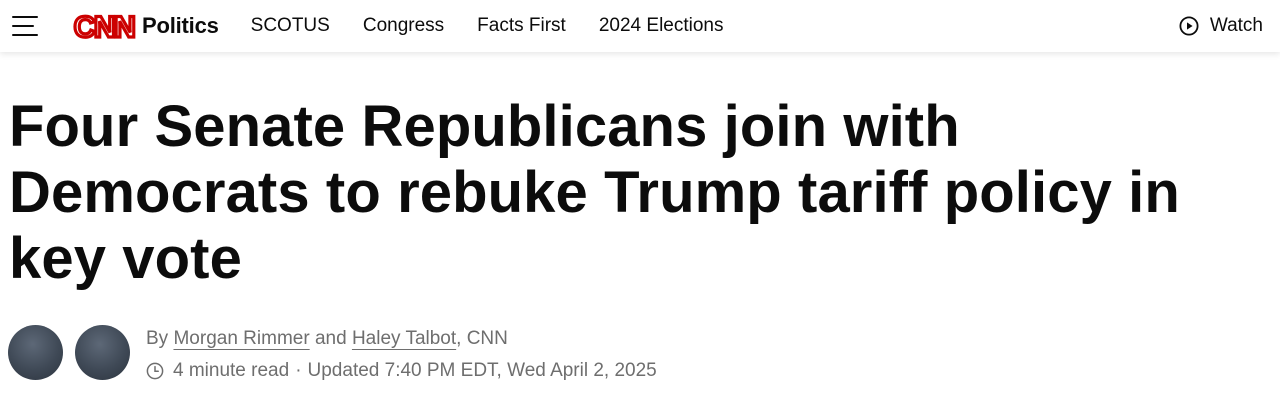 The width and height of the screenshot is (1280, 404). Describe the element at coordinates (661, 26) in the screenshot. I see `nav-link-2024-elections: 2024 Elections` at that location.